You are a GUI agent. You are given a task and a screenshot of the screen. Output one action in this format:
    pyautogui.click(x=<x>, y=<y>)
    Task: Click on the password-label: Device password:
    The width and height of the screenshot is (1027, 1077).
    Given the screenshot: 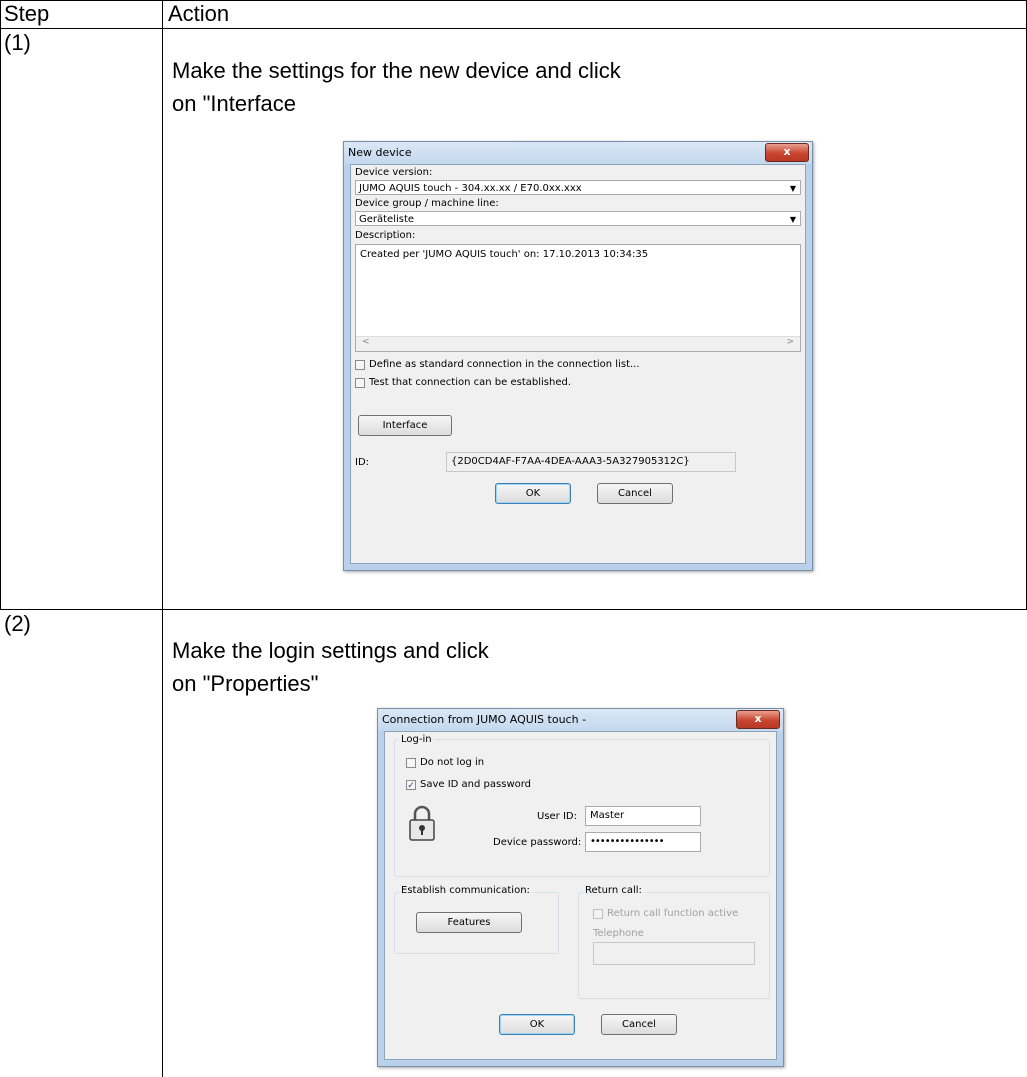 What is the action you would take?
    pyautogui.click(x=537, y=842)
    